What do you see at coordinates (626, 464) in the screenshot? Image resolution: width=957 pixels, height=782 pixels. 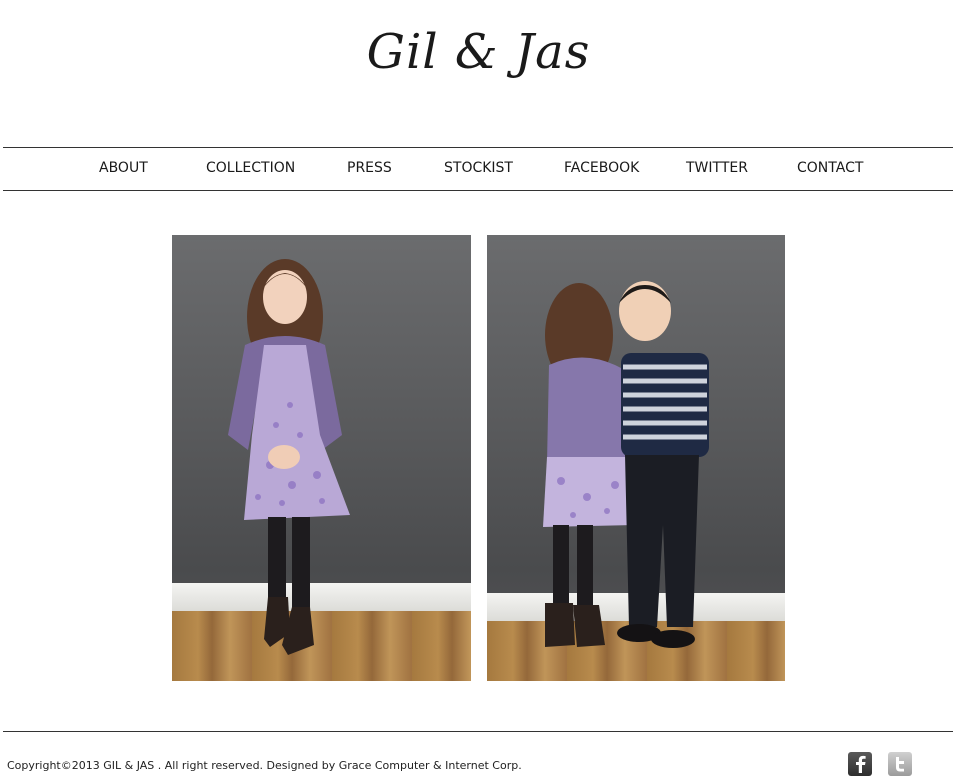 I see `siblings-figure` at bounding box center [626, 464].